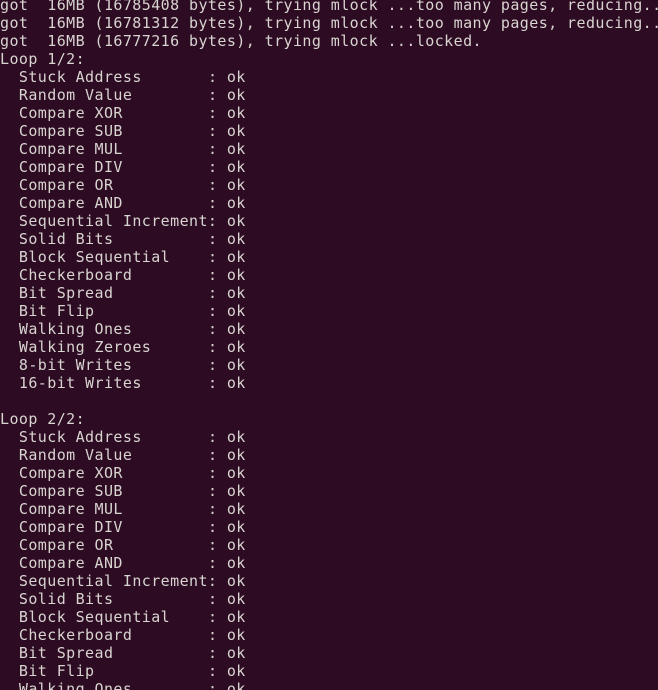 The width and height of the screenshot is (658, 690). Describe the element at coordinates (329, 491) in the screenshot. I see `test-result-row: Compare SUB : ok` at that location.